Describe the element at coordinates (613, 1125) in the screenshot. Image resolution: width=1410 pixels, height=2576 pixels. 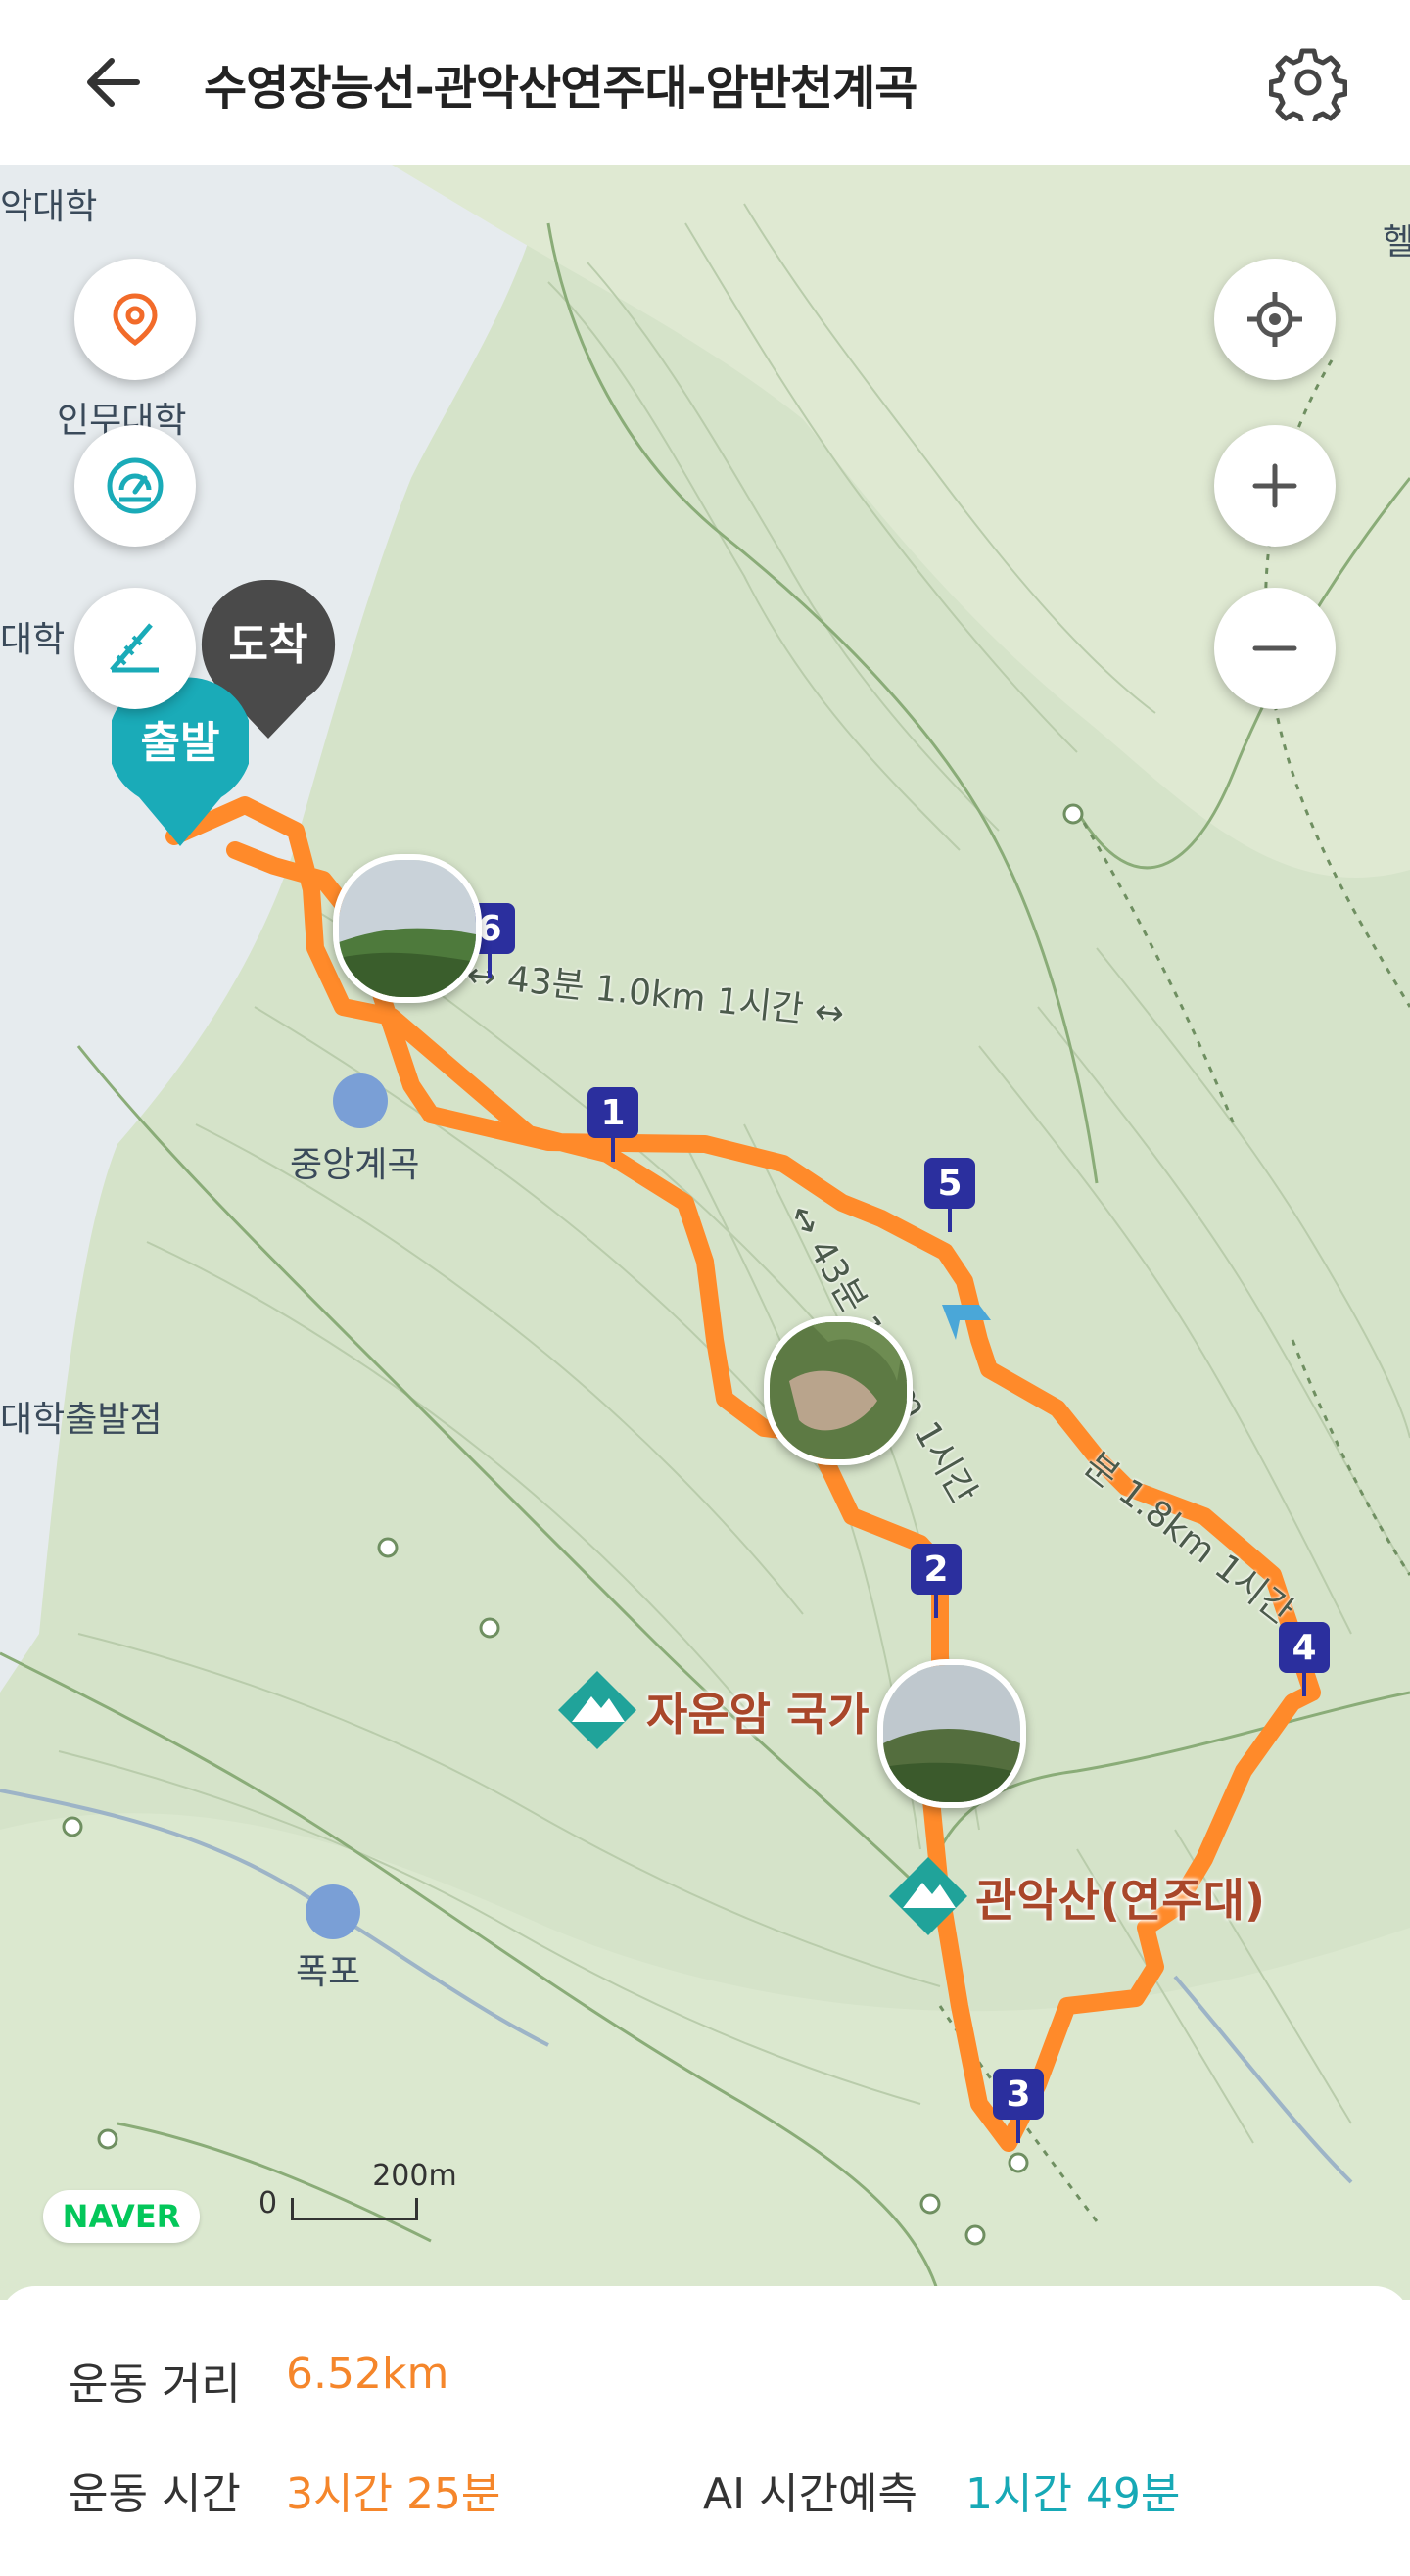
I see `route-marker-1: 1` at that location.